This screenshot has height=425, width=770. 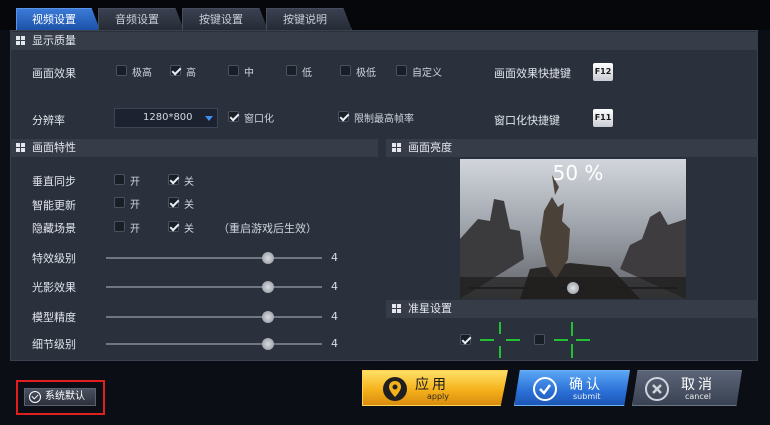 I want to click on limit-fps-checkbox, so click(x=343, y=116).